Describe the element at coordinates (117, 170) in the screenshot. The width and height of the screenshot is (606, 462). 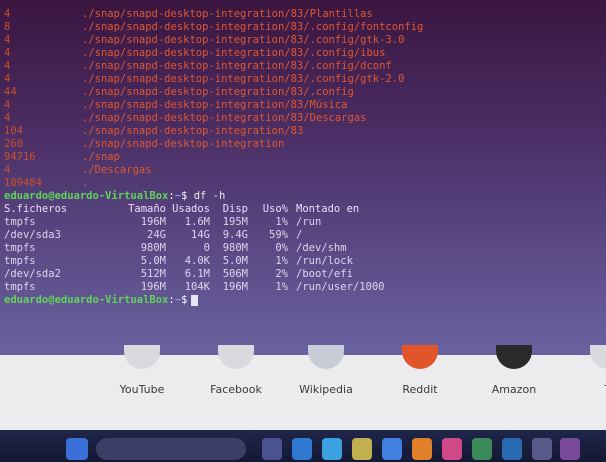
I see `du-path: ./Descargas` at that location.